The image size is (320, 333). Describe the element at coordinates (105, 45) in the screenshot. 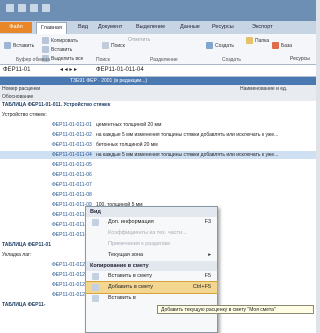

I see `search-icon` at that location.